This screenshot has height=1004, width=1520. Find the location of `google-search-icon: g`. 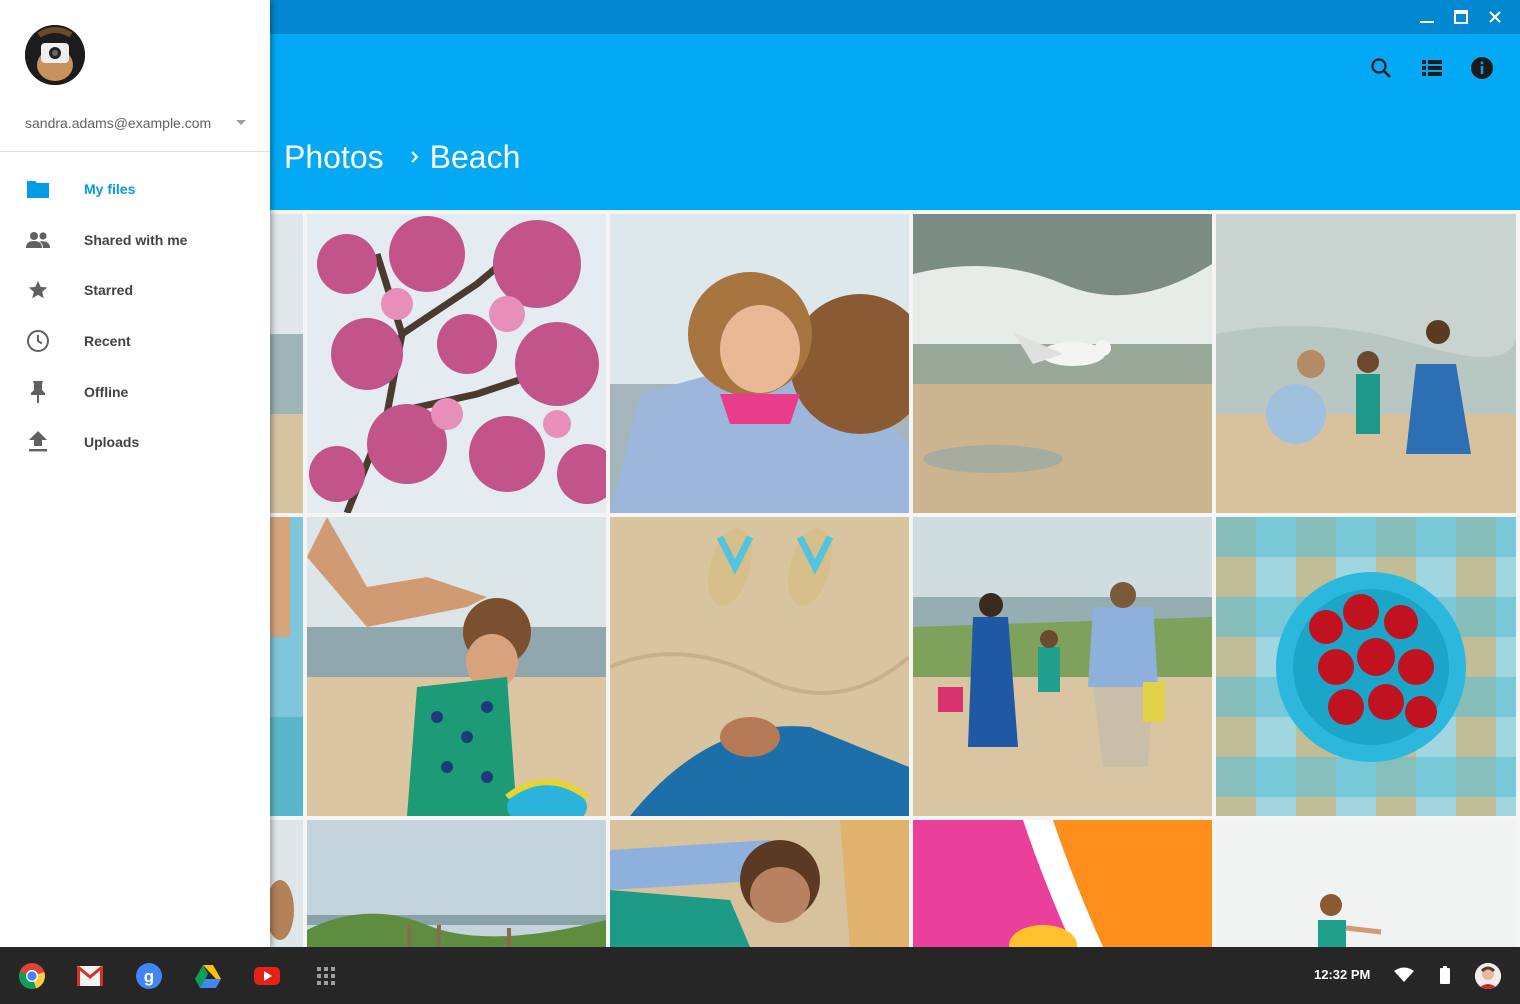

google-search-icon: g is located at coordinates (149, 976).